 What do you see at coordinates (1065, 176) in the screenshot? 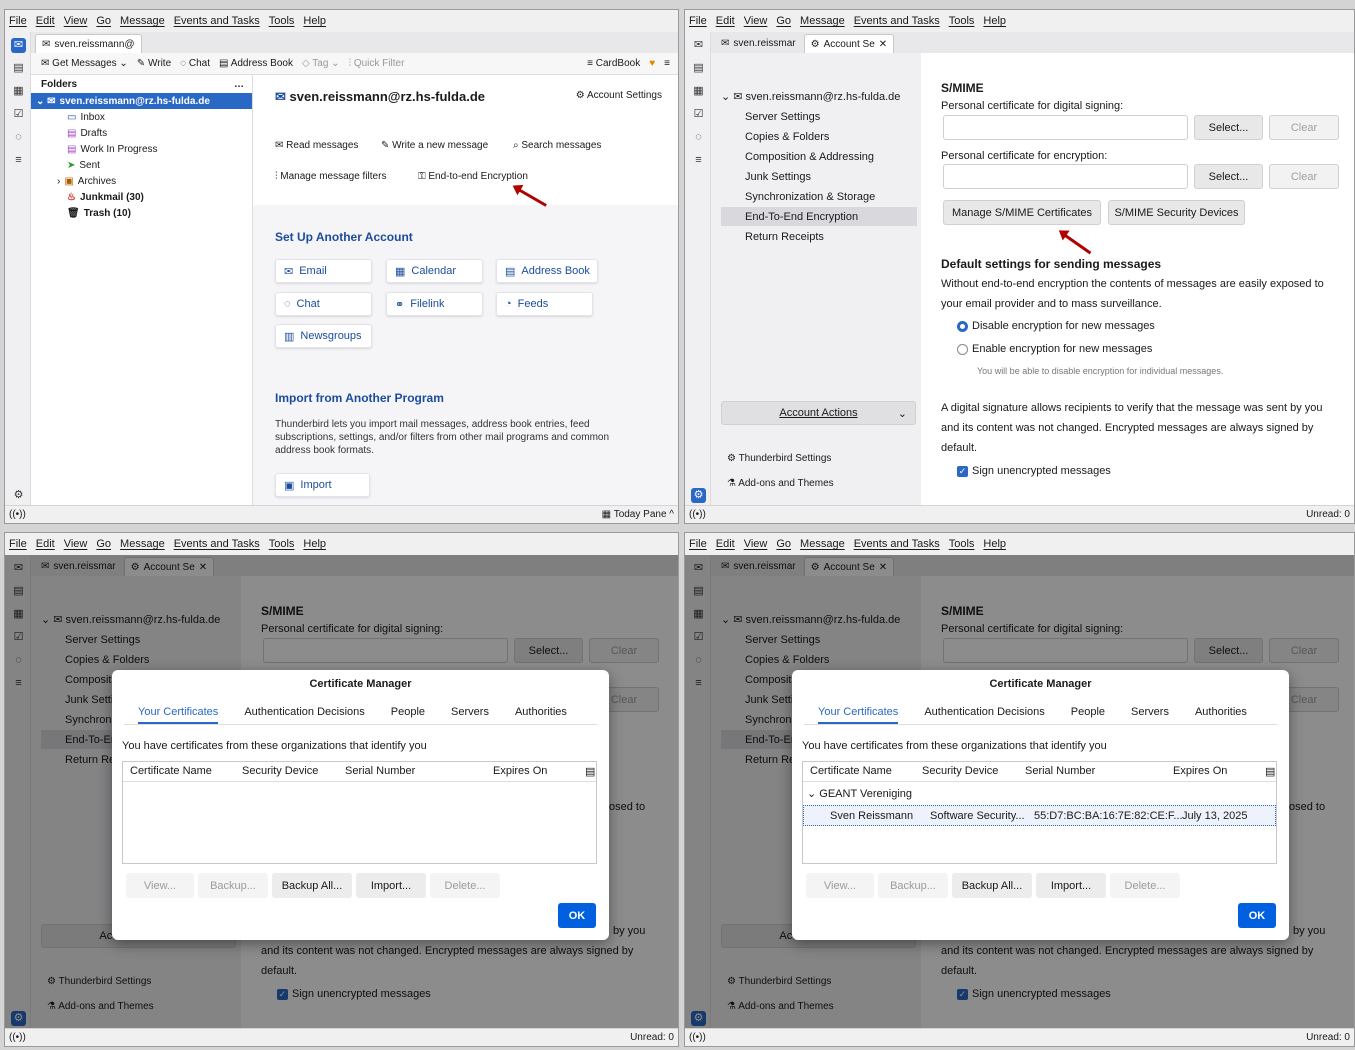
I see `enc-cert-field` at bounding box center [1065, 176].